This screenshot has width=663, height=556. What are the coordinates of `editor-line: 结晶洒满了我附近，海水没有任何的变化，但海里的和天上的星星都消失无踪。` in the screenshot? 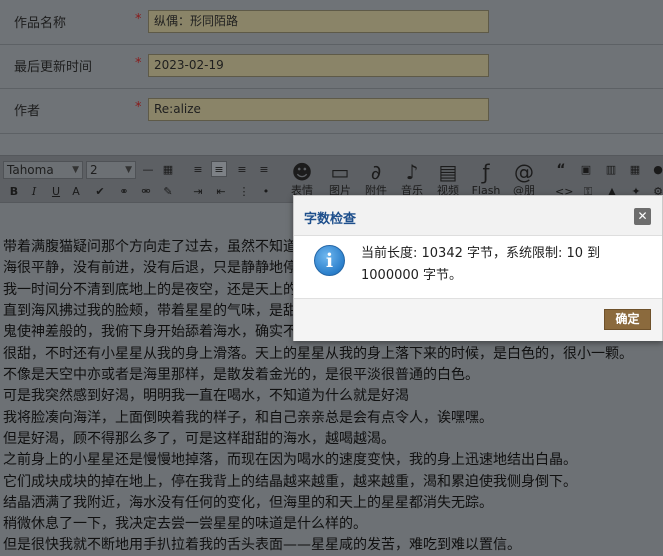 It's located at (248, 503).